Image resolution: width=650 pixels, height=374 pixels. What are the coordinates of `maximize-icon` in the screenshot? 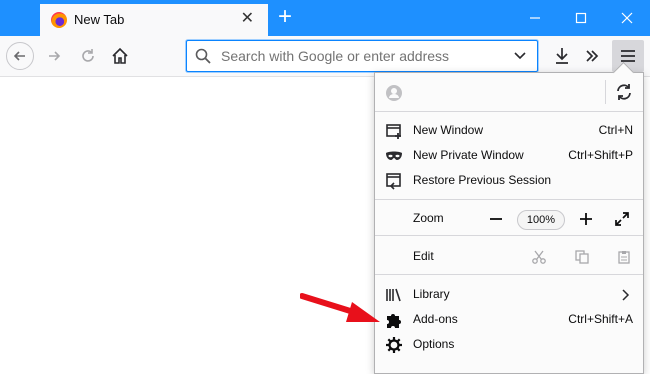 It's located at (581, 18).